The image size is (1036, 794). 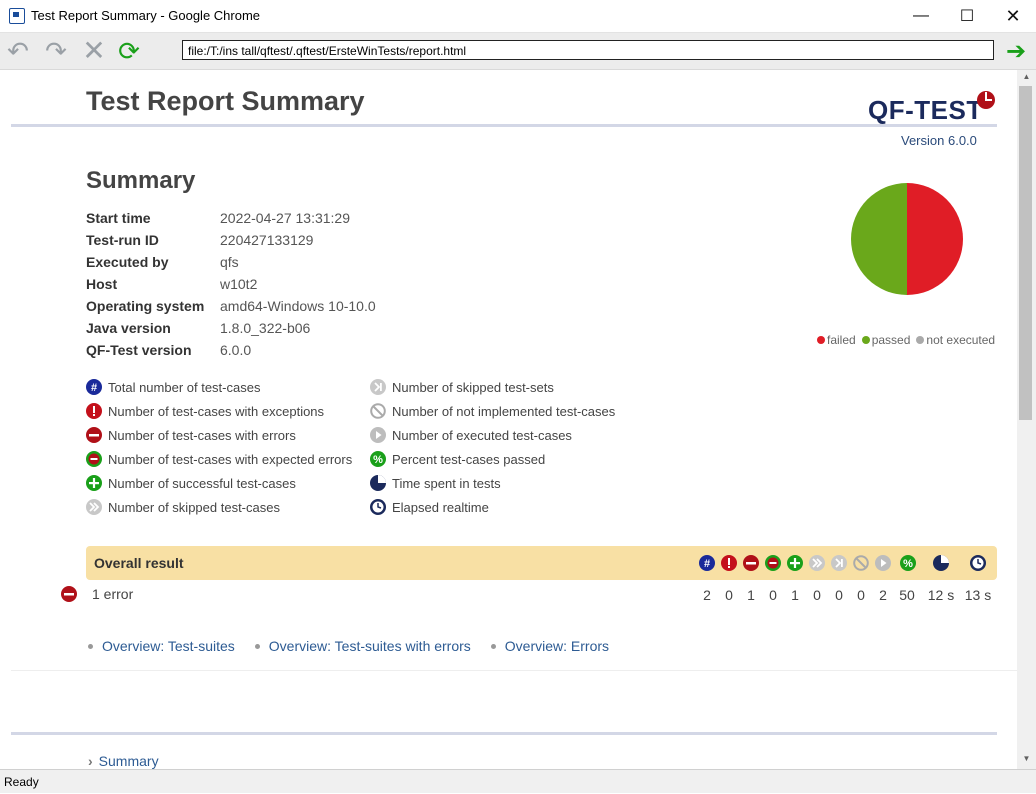 I want to click on version-label: Version 6.0.0, so click(x=939, y=140).